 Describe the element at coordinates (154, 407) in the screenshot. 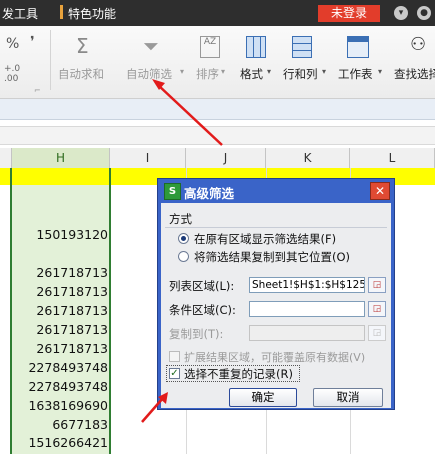

I see `arrow-to-unique-checkbox-icon` at that location.